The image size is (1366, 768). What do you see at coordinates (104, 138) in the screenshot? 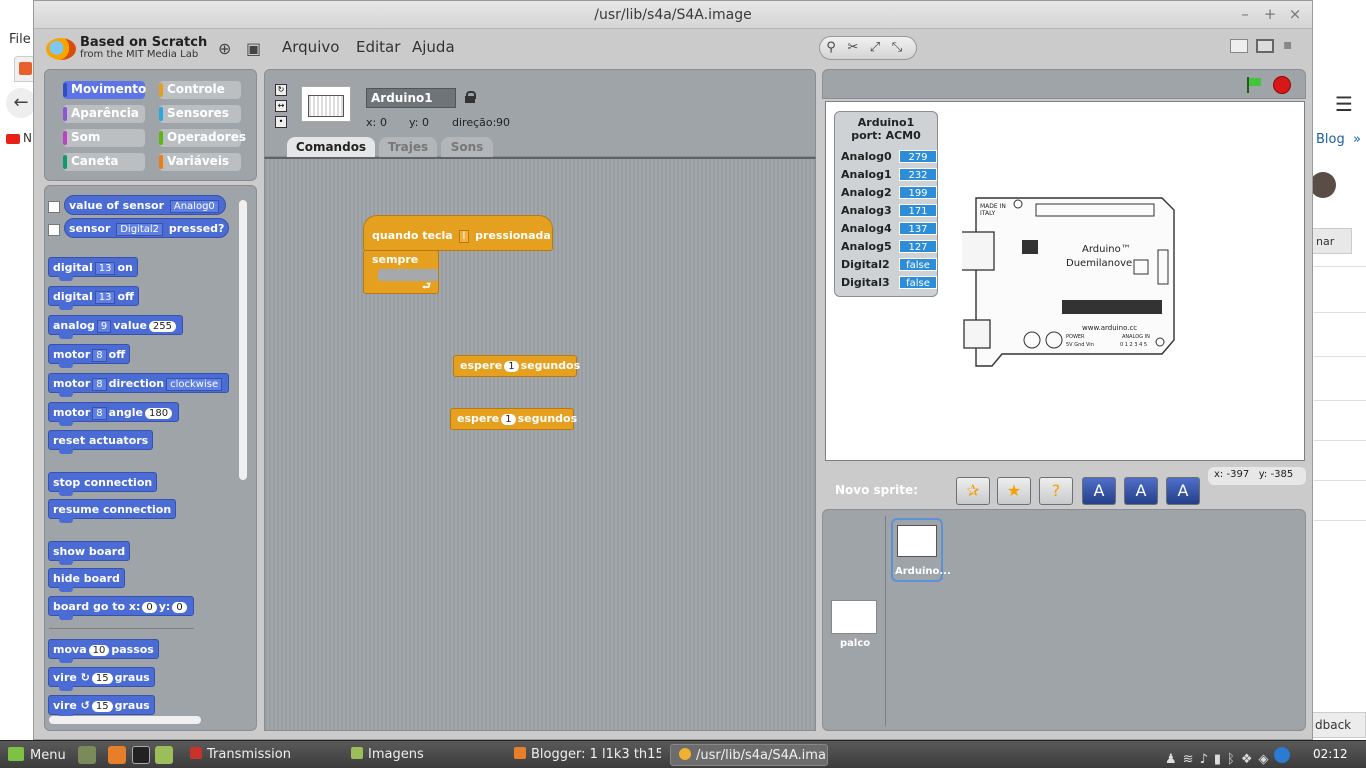
I see `category-som: Som` at bounding box center [104, 138].